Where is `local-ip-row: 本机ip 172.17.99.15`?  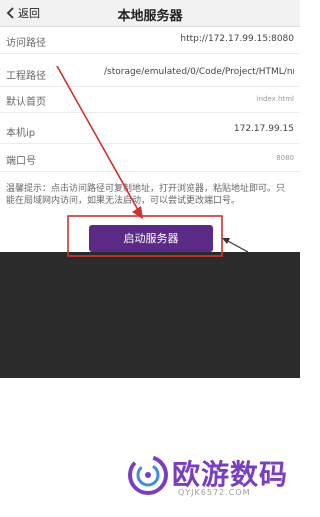 local-ip-row: 本机ip 172.17.99.15 is located at coordinates (150, 130).